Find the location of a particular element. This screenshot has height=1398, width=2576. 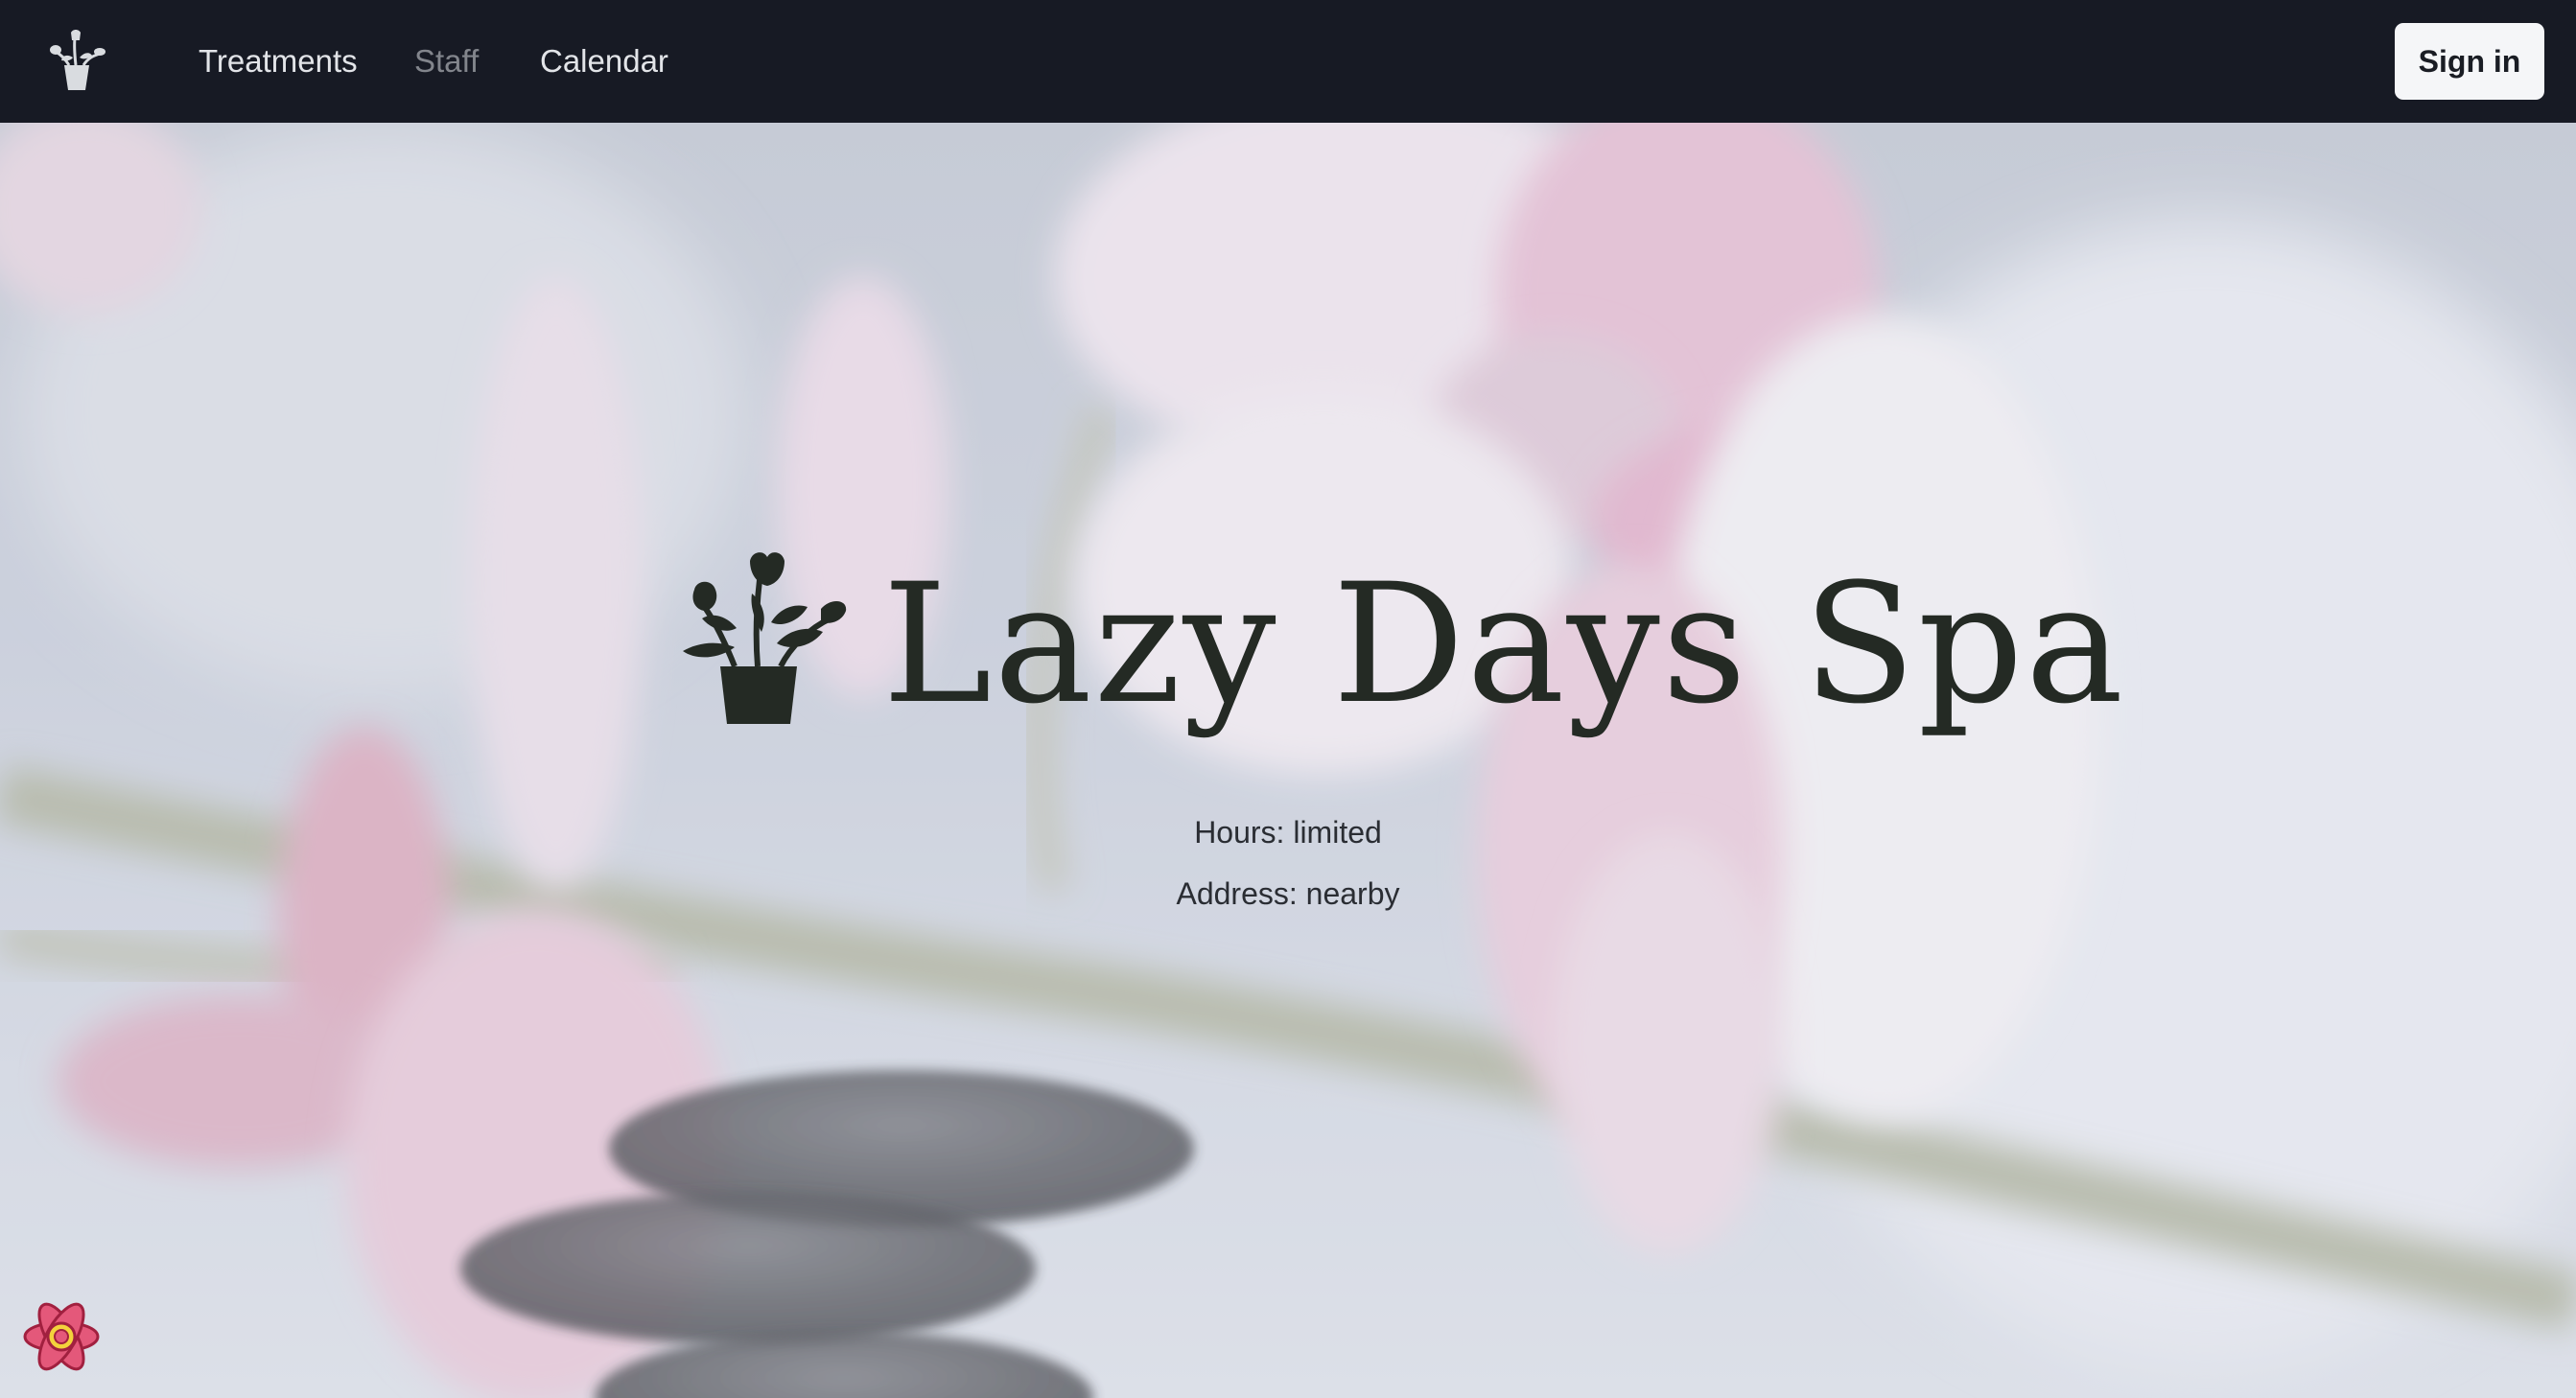

address-text: Address: nearby is located at coordinates (1288, 893).